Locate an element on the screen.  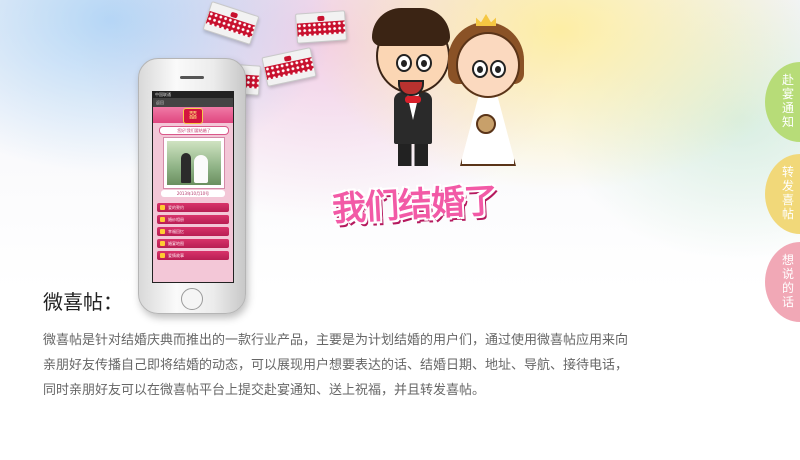
wedding-photo is located at coordinates (194, 163).